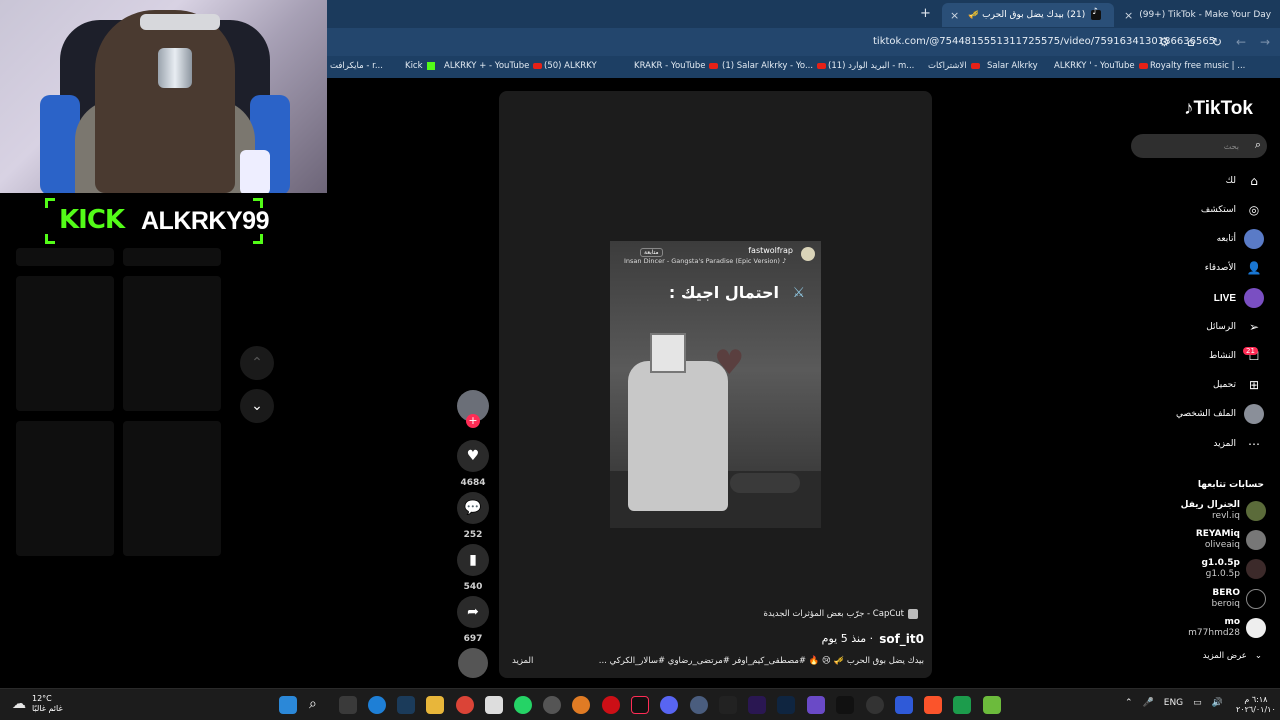  I want to click on bookmark: ALKRKY + - YouTube, so click(493, 66).